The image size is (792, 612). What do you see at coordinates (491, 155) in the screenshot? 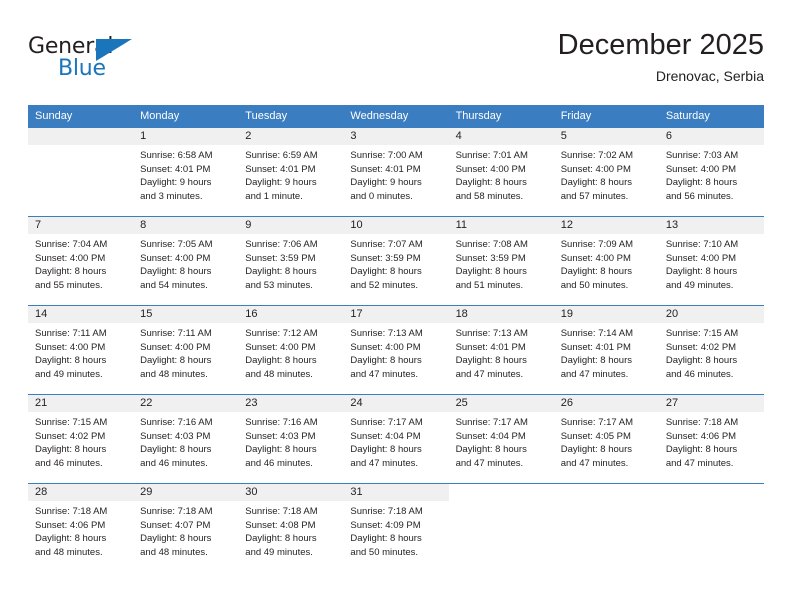
I see `sunrise-text: Sunrise: 7:01 AM` at bounding box center [491, 155].